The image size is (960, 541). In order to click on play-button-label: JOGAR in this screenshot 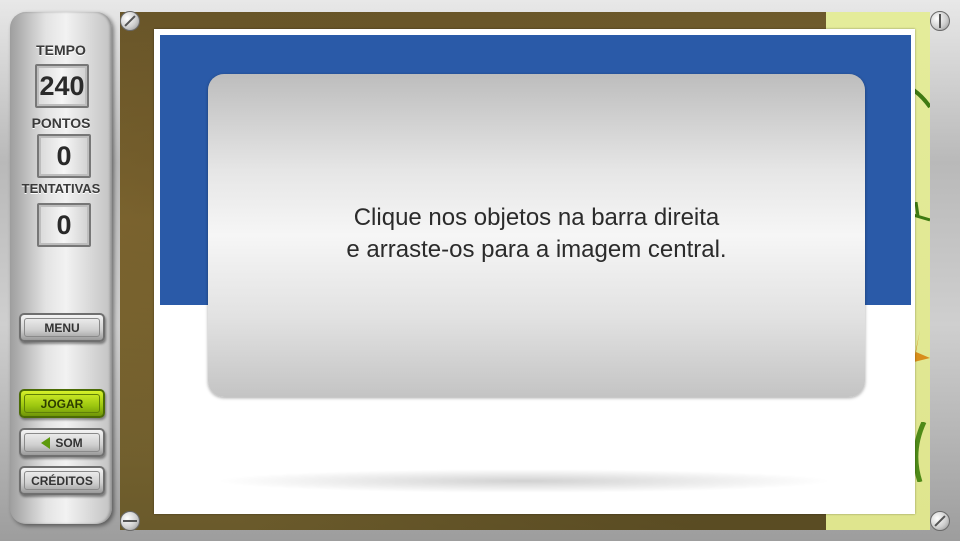, I will do `click(62, 403)`.